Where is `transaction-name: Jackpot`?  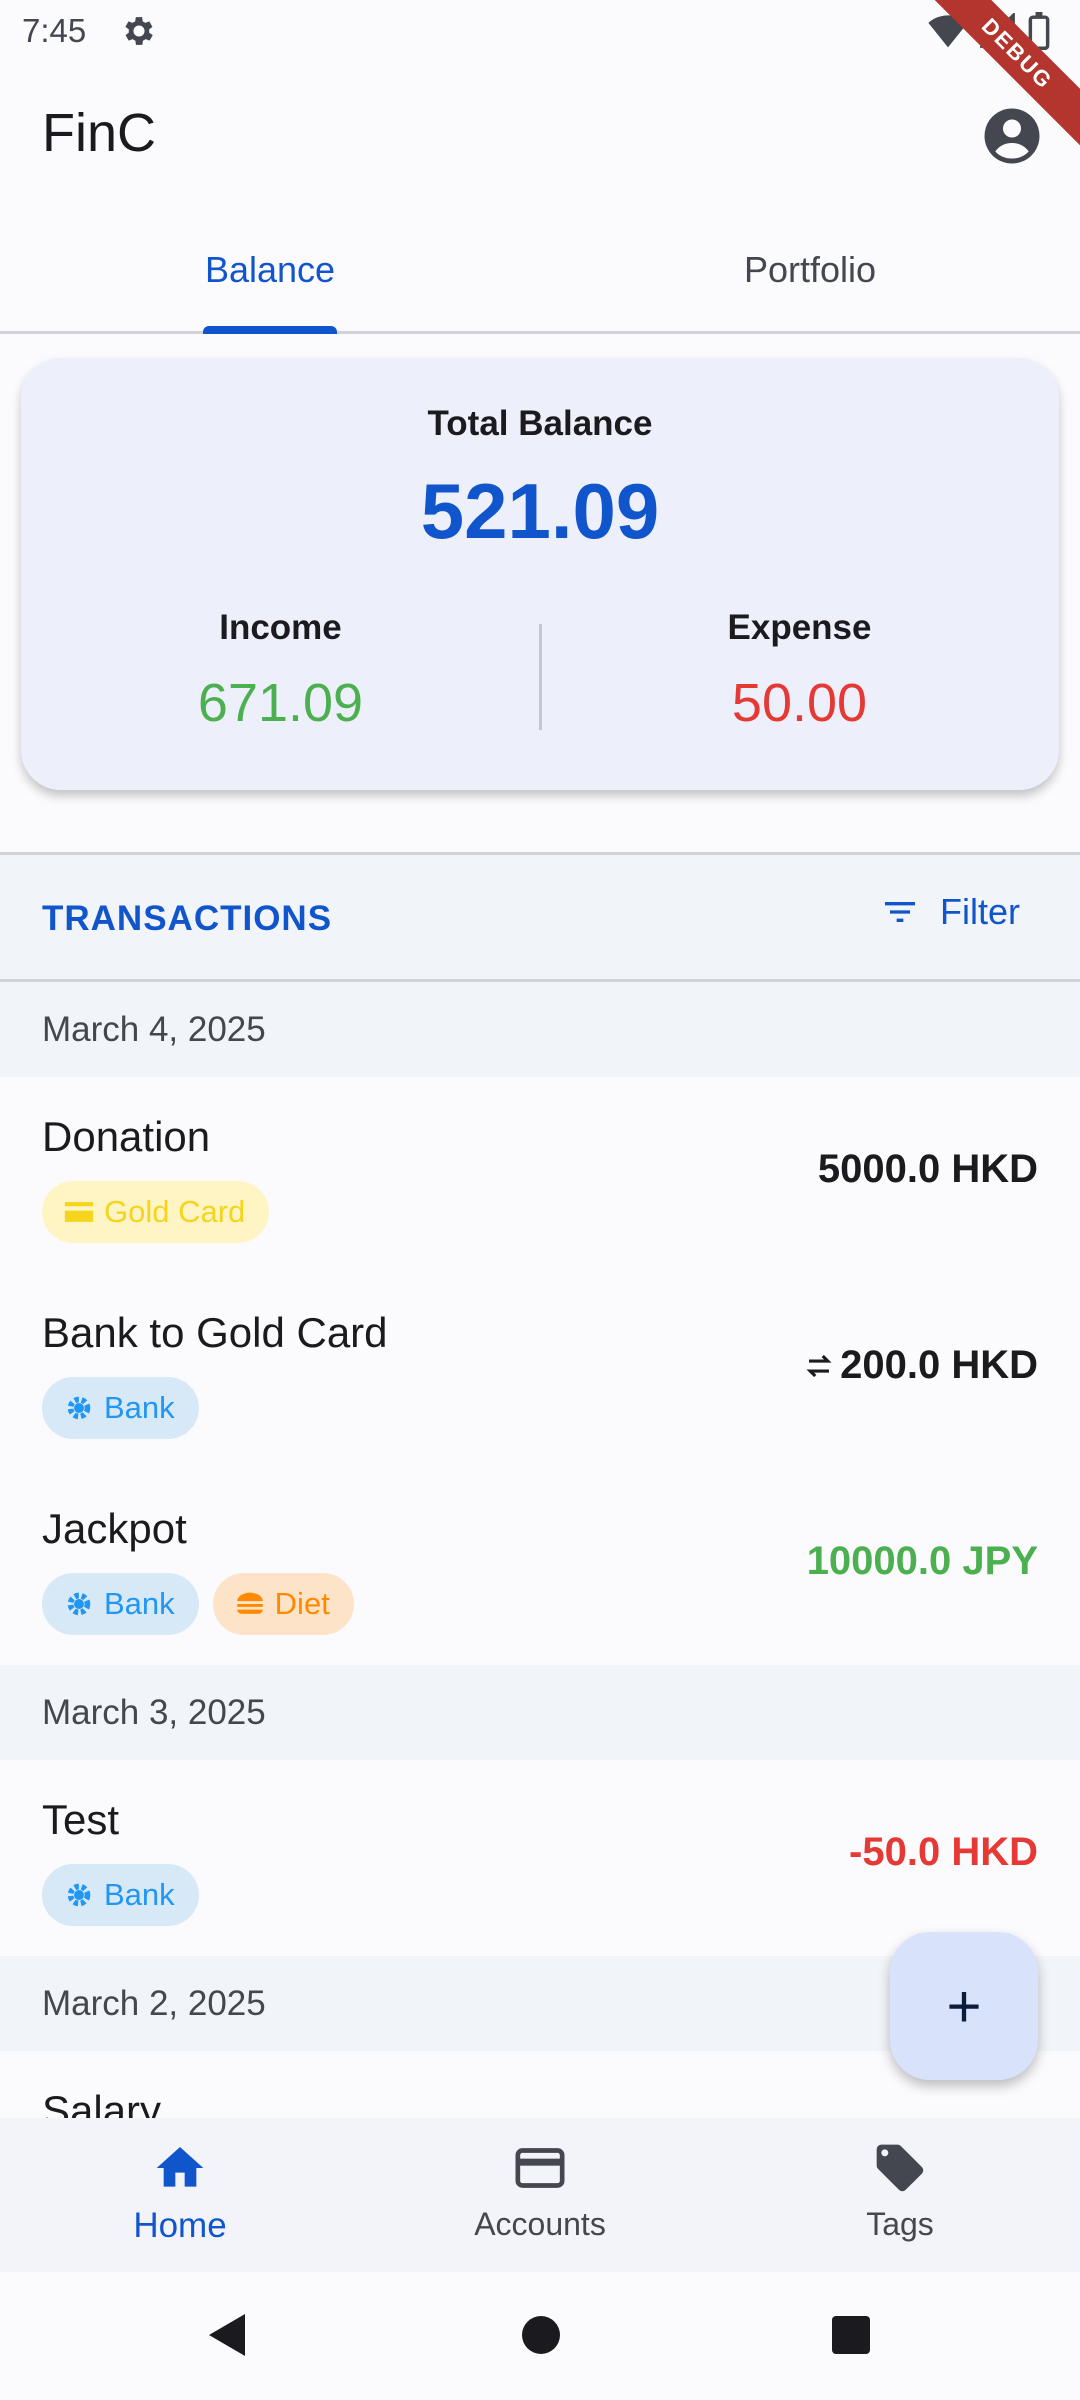
transaction-name: Jackpot is located at coordinates (114, 1528).